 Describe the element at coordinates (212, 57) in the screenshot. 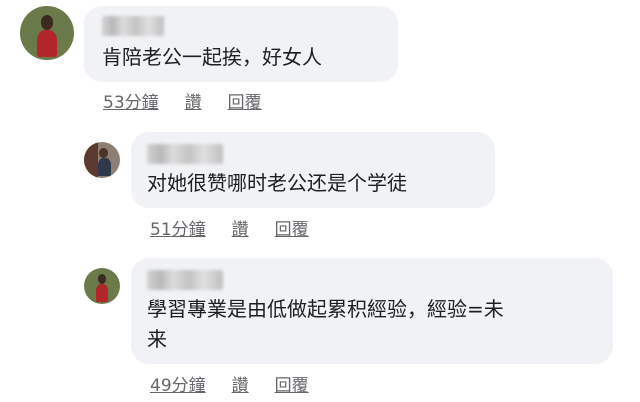

I see `comment-text: 肯陪老公一起挨，好女人` at that location.